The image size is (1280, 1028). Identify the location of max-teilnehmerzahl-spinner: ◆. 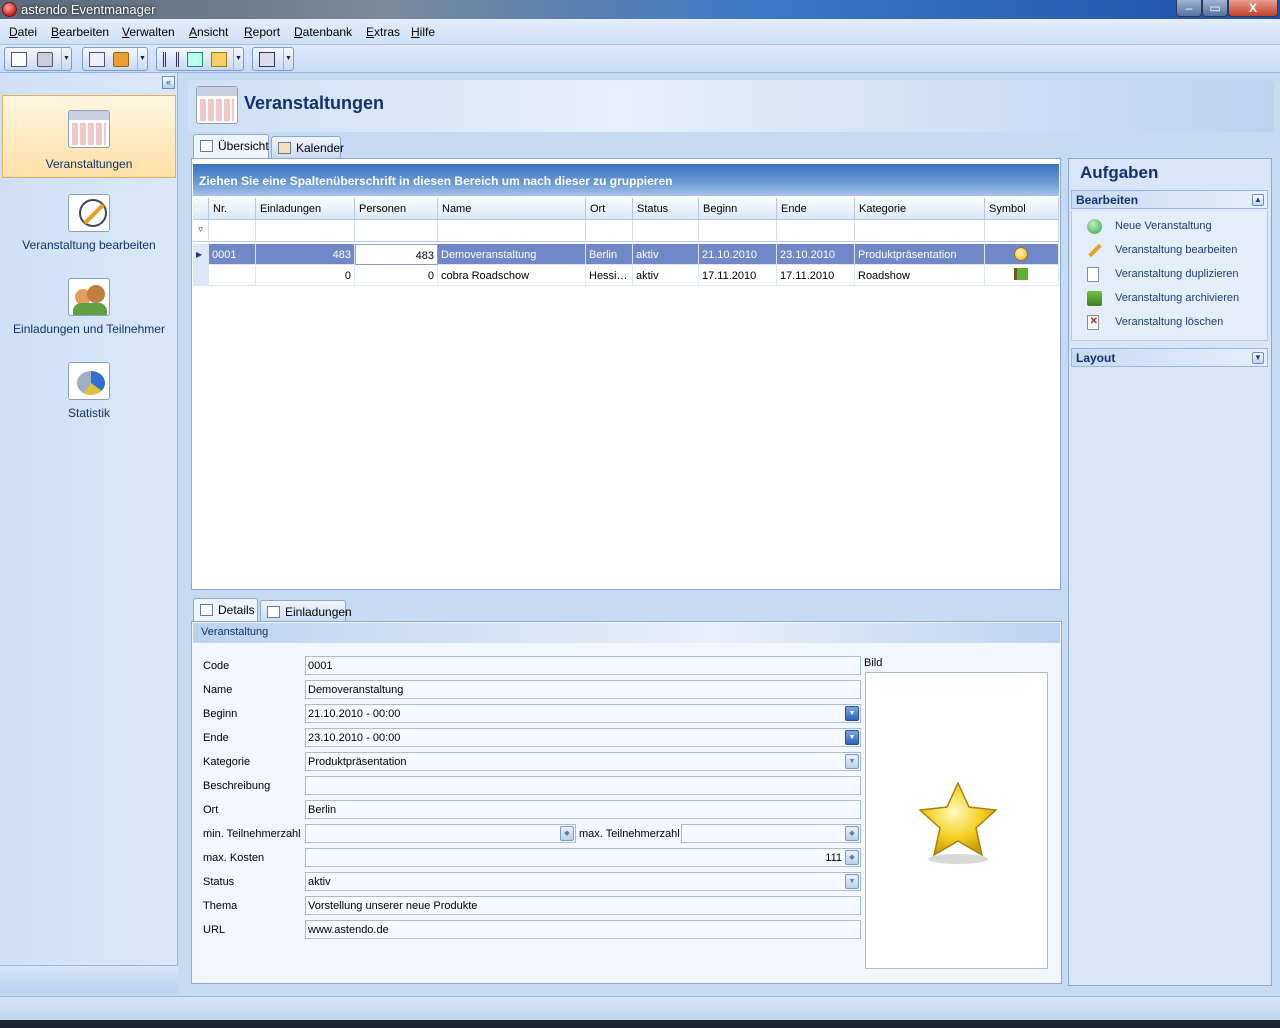
(771, 833).